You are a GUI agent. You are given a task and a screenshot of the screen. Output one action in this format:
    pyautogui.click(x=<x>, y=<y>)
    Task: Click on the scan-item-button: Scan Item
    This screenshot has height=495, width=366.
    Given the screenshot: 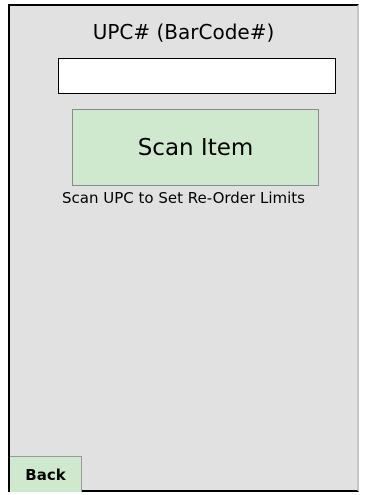 What is the action you would take?
    pyautogui.click(x=195, y=147)
    